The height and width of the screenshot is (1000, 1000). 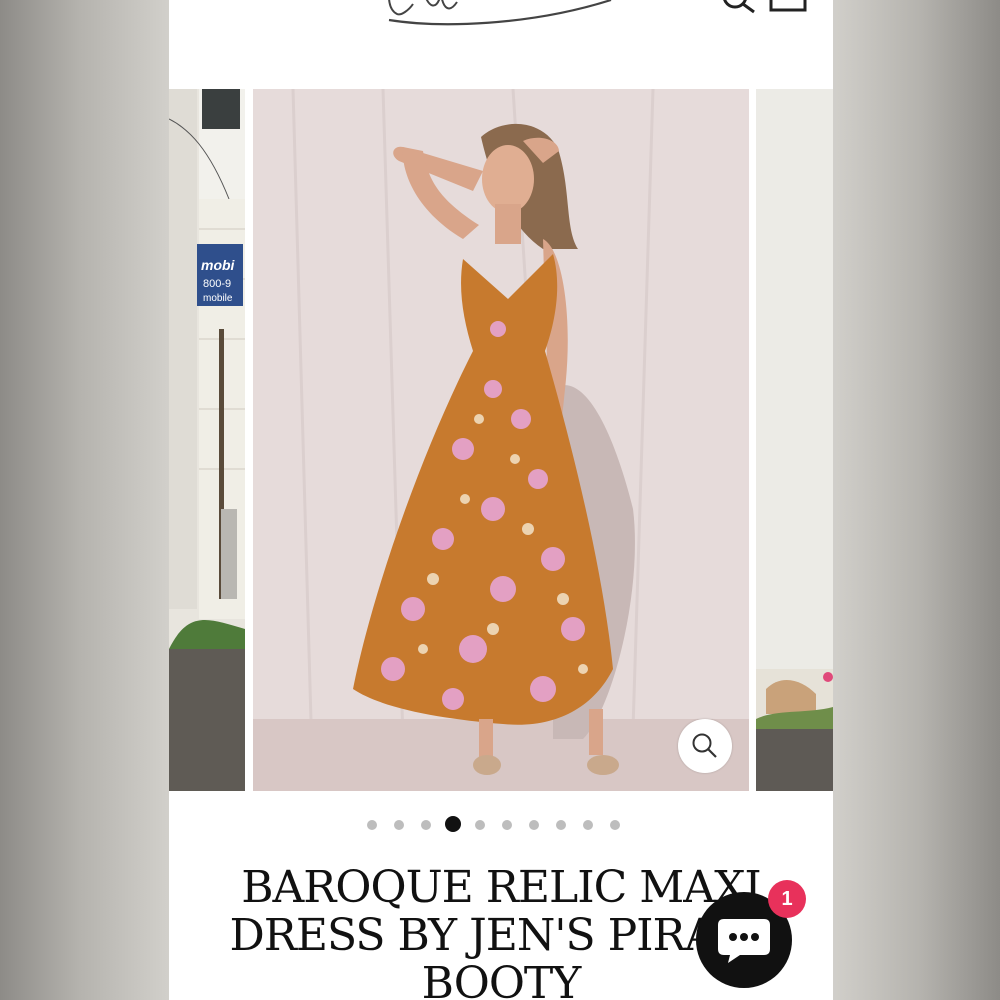 What do you see at coordinates (218, 298) in the screenshot?
I see `sign-text-3: mobile` at bounding box center [218, 298].